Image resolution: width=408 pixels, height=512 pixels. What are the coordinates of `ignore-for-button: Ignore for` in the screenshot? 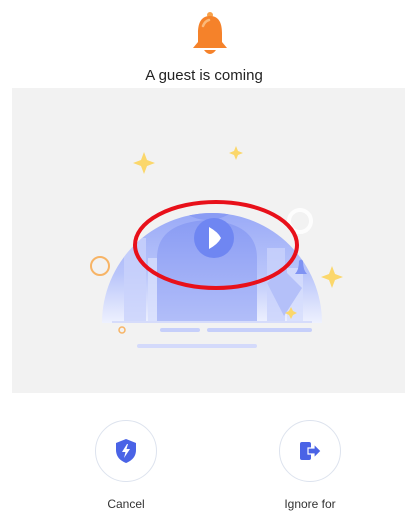 It's located at (310, 465).